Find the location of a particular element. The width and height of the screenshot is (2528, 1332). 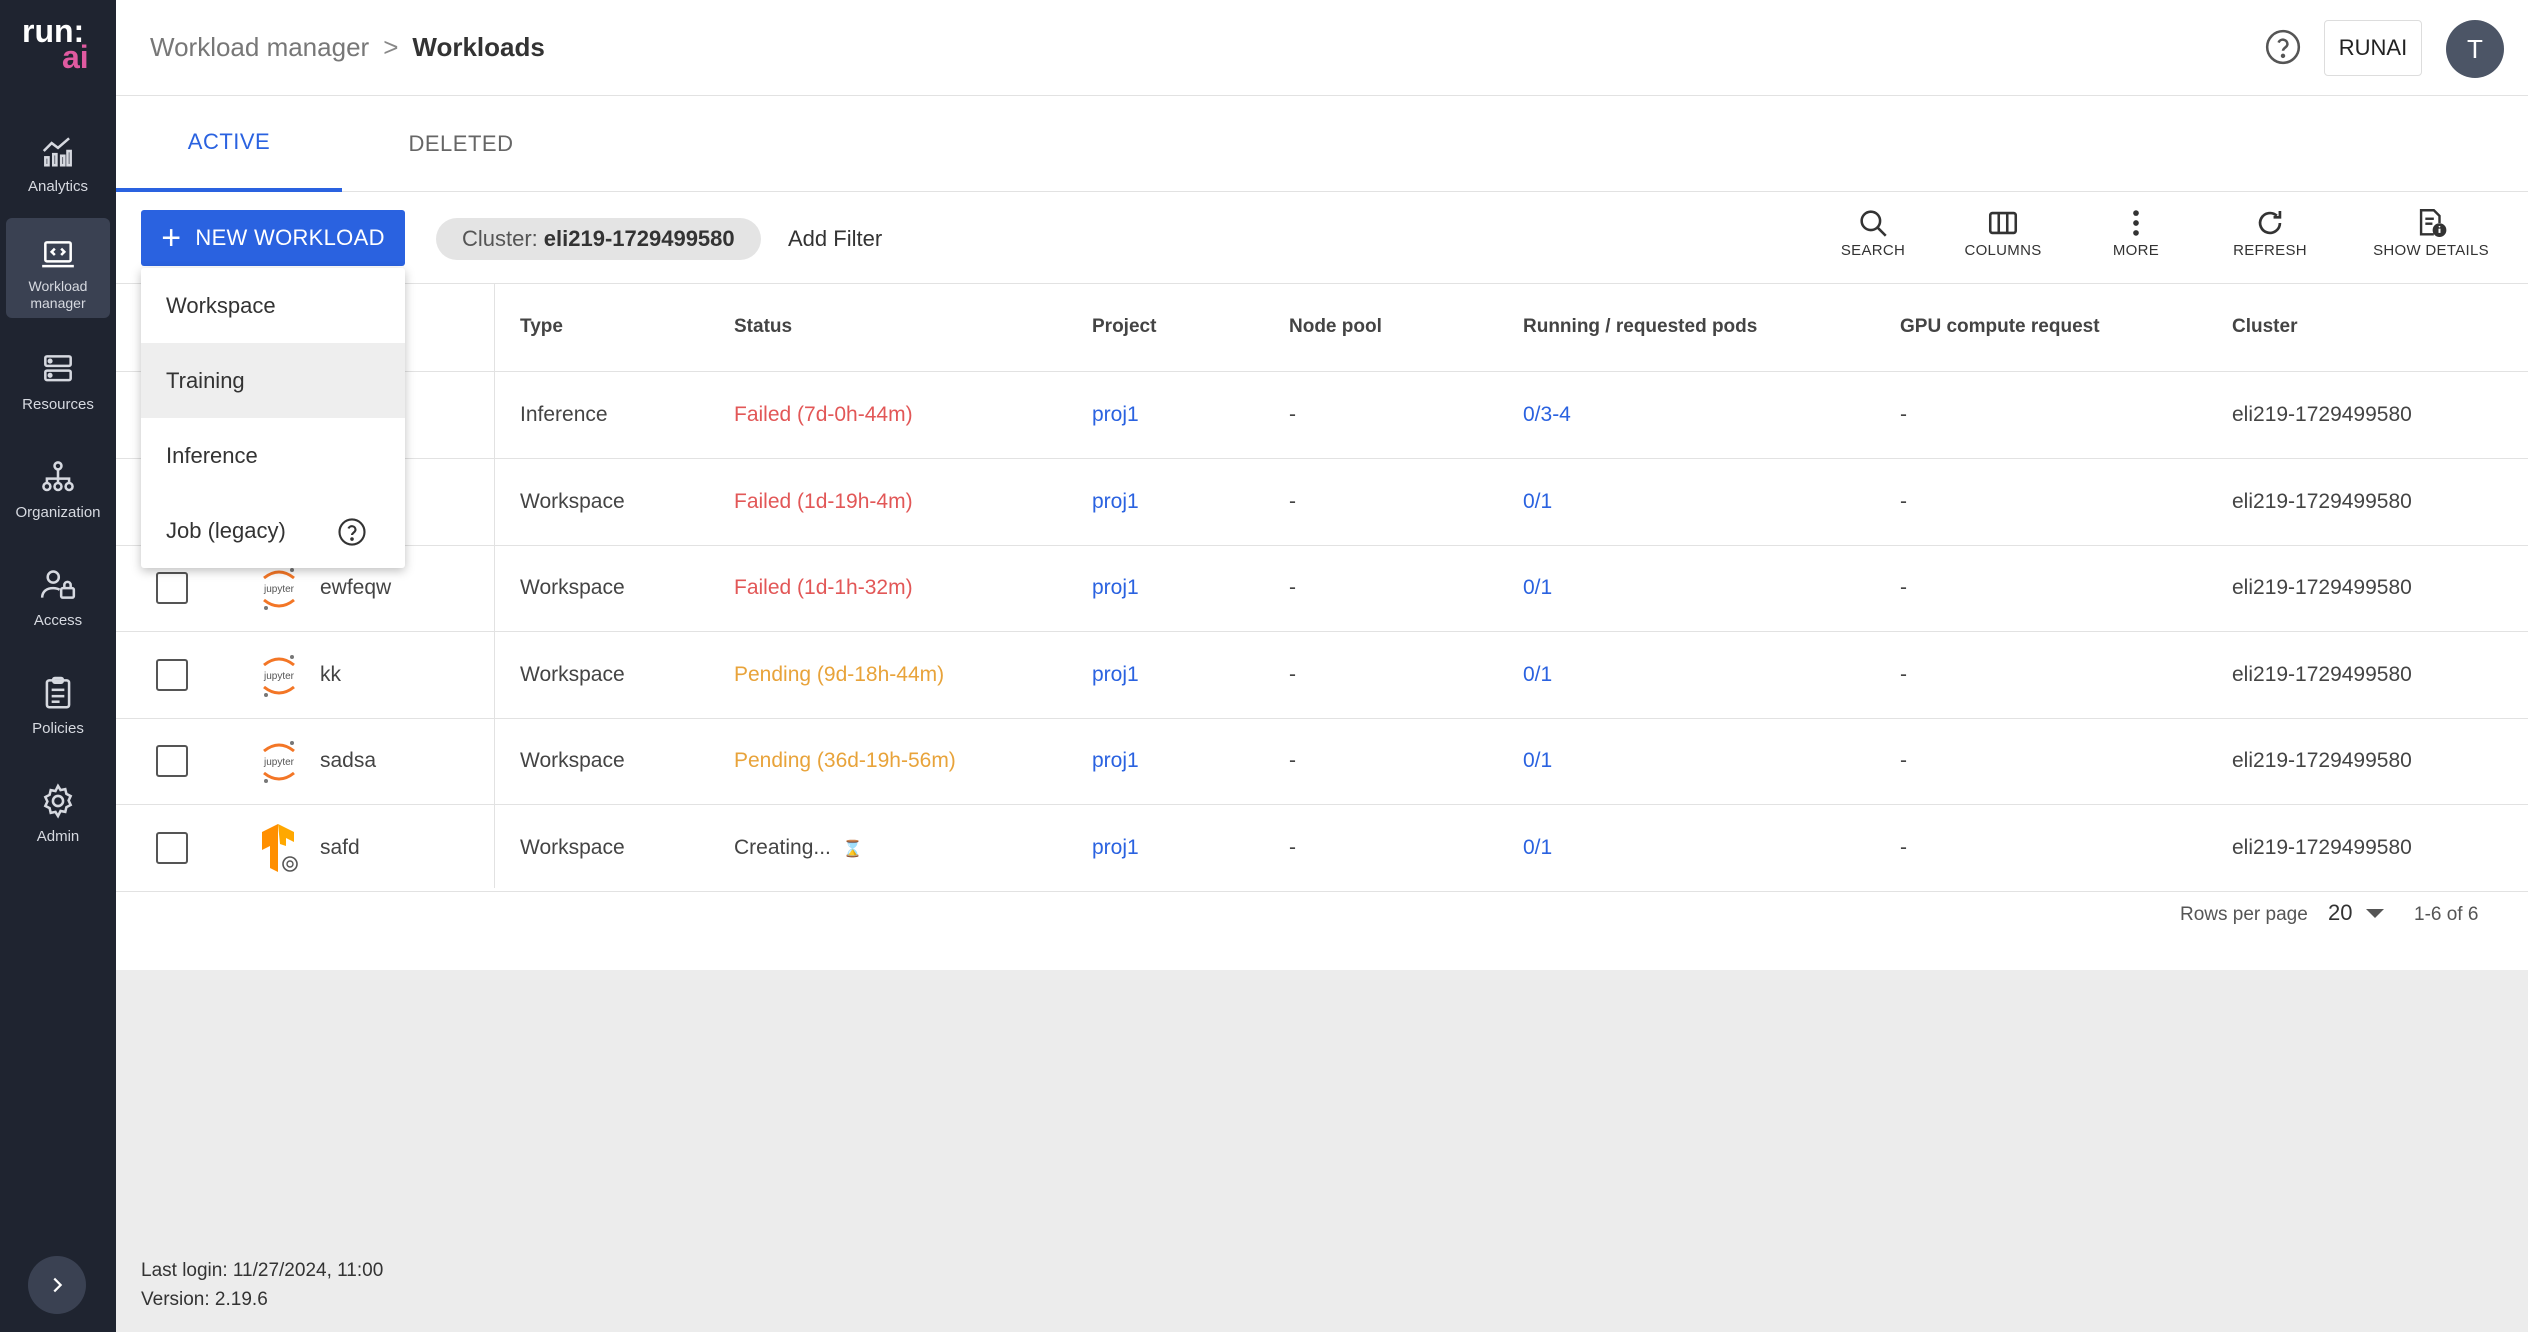

show-details-button: SHOW DETAILS is located at coordinates (2431, 232).